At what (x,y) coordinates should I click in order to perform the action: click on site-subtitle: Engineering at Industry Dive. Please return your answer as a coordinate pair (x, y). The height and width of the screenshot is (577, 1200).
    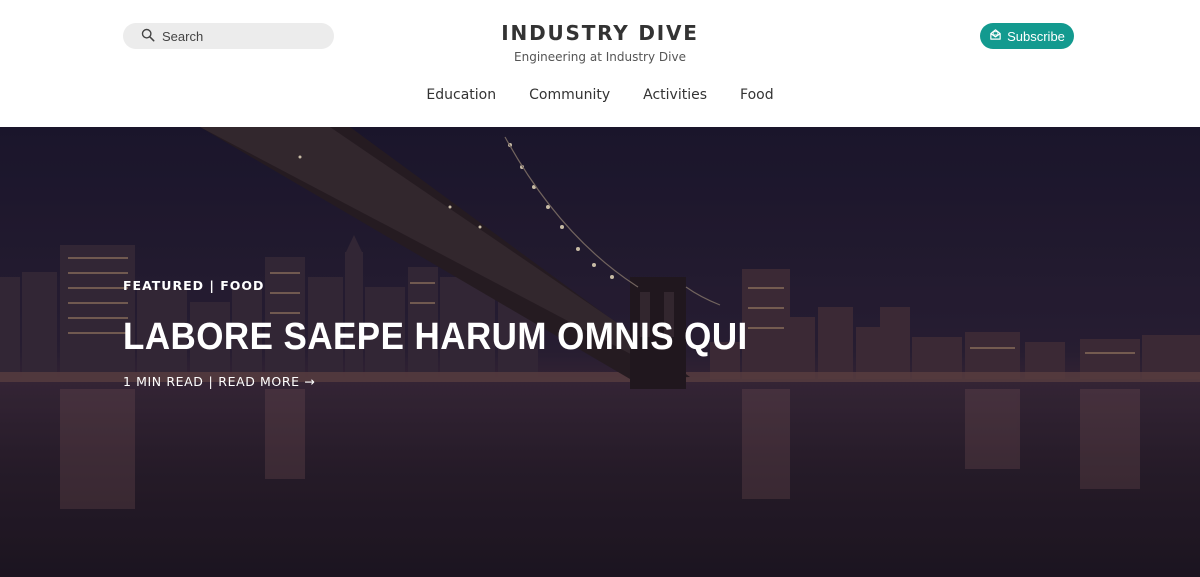
    Looking at the image, I should click on (600, 57).